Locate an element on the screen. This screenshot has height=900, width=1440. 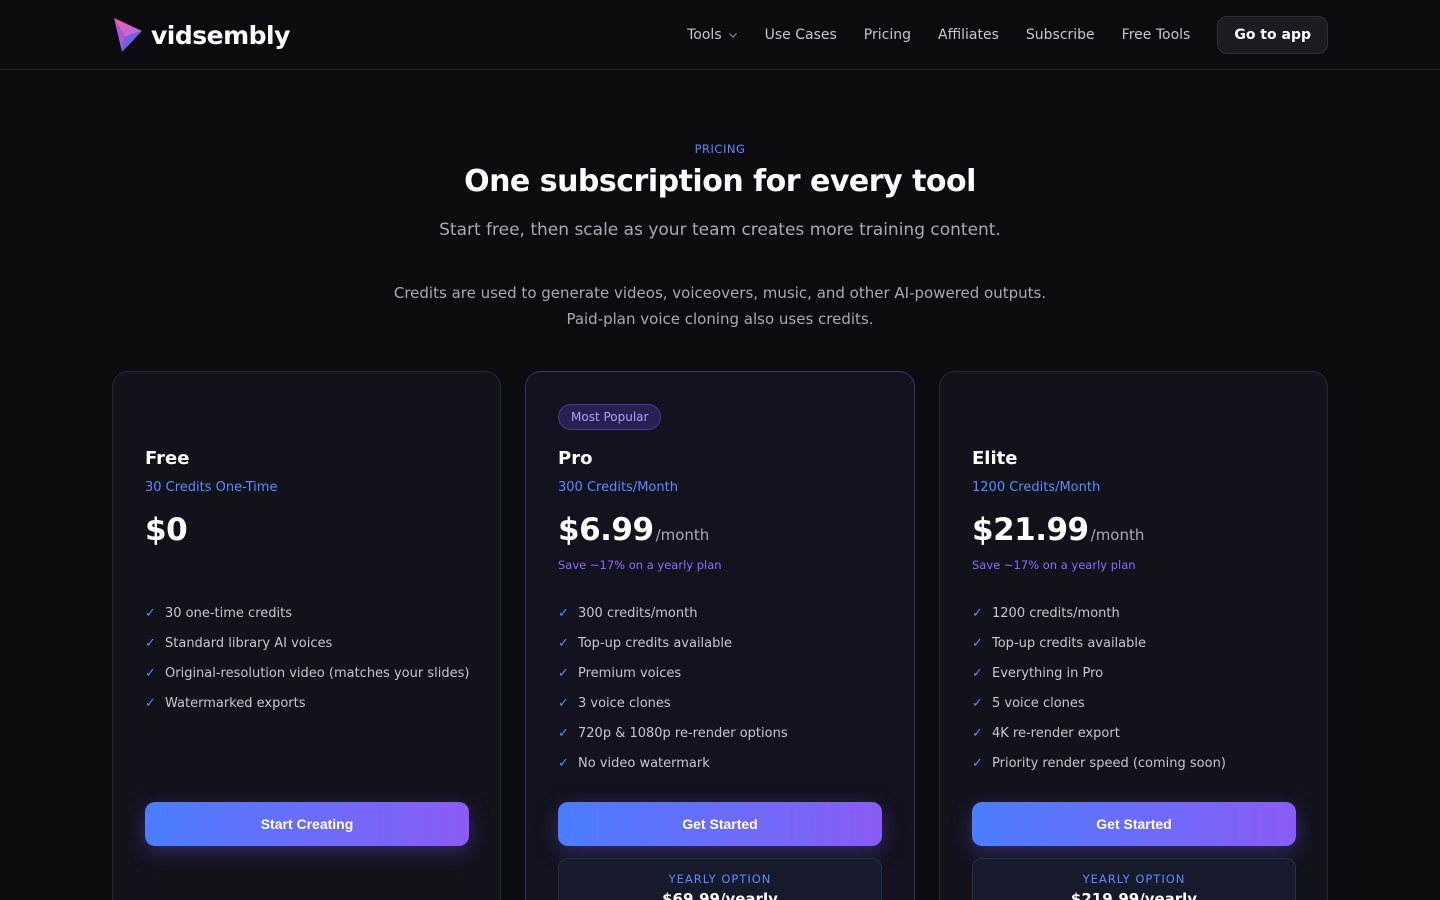
feature-item: ✓ Premium voices is located at coordinates (673, 673).